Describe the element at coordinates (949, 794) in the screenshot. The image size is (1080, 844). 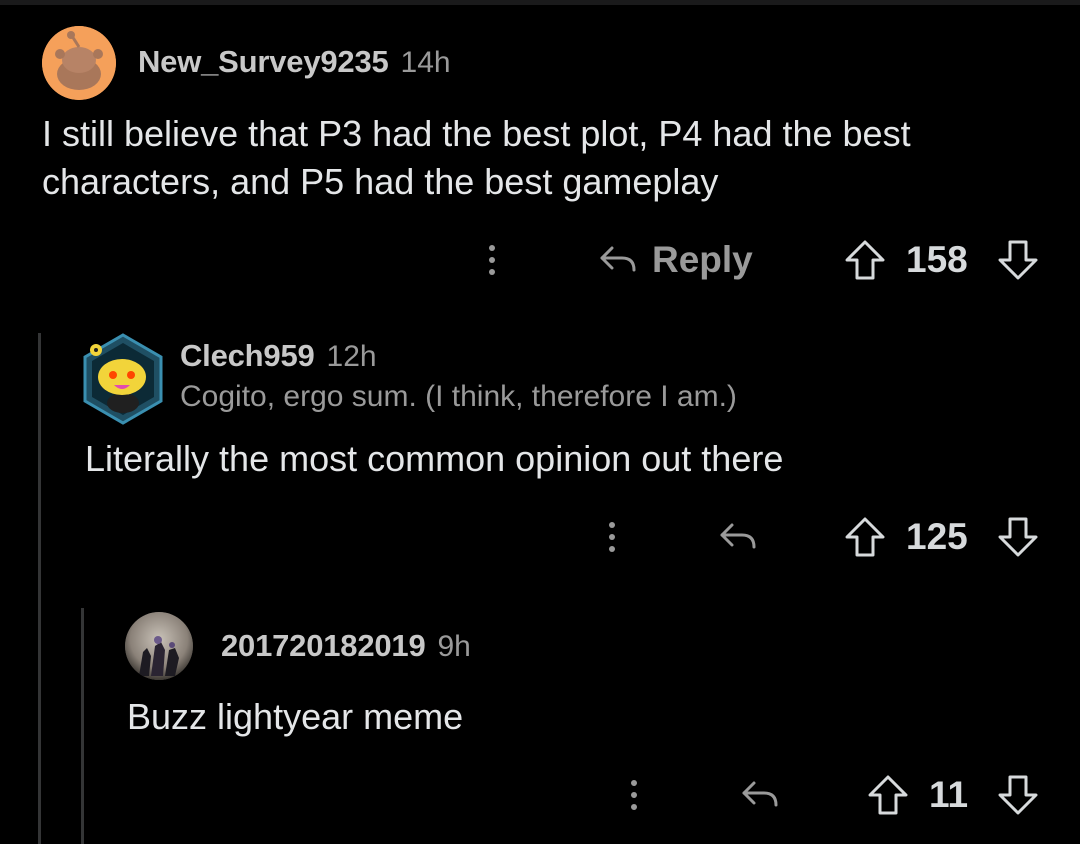
I see `vote-score: 11` at that location.